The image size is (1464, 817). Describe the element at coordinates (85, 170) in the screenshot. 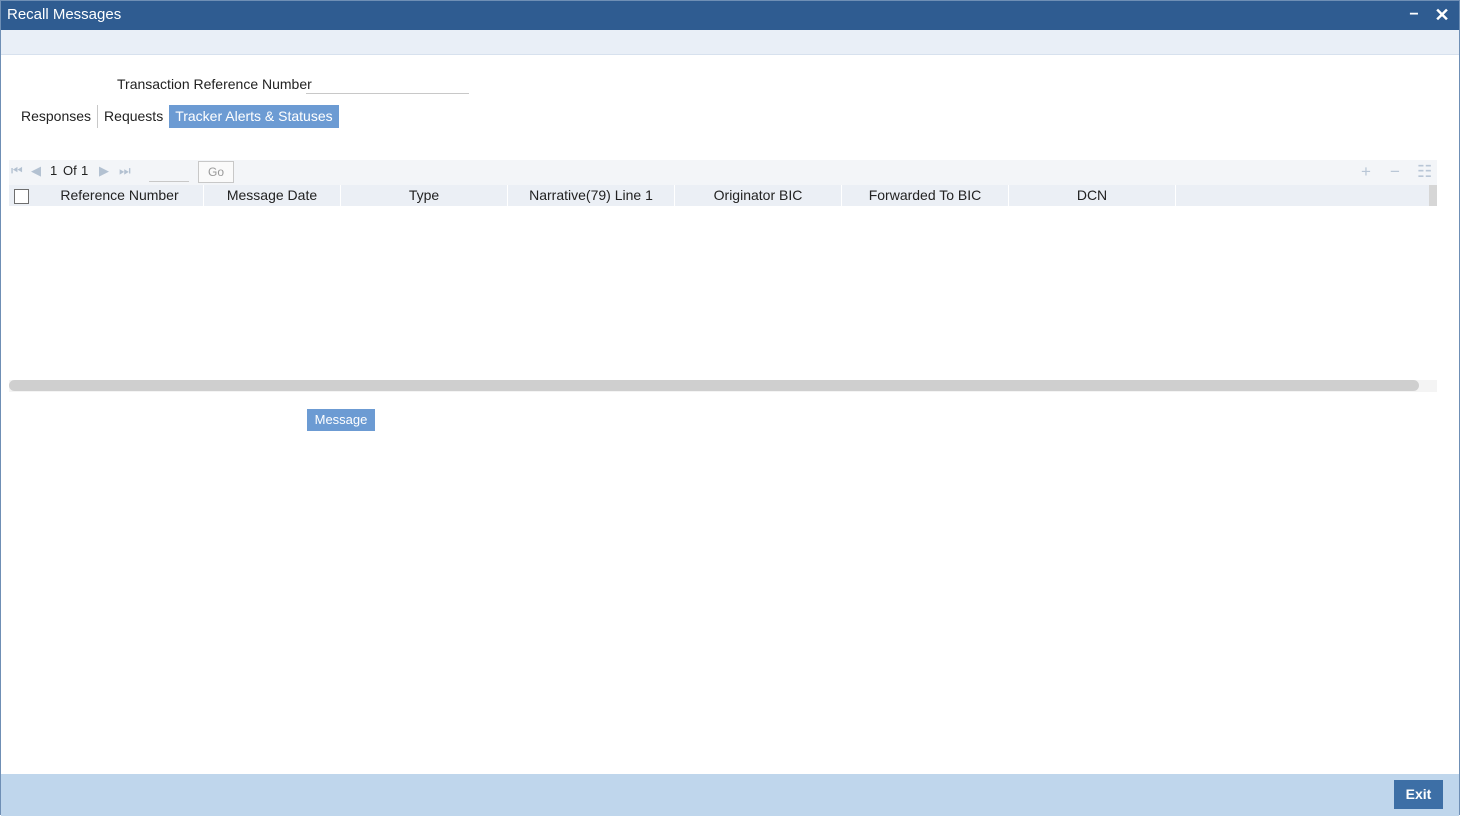

I see `total-pages-number: 1` at that location.